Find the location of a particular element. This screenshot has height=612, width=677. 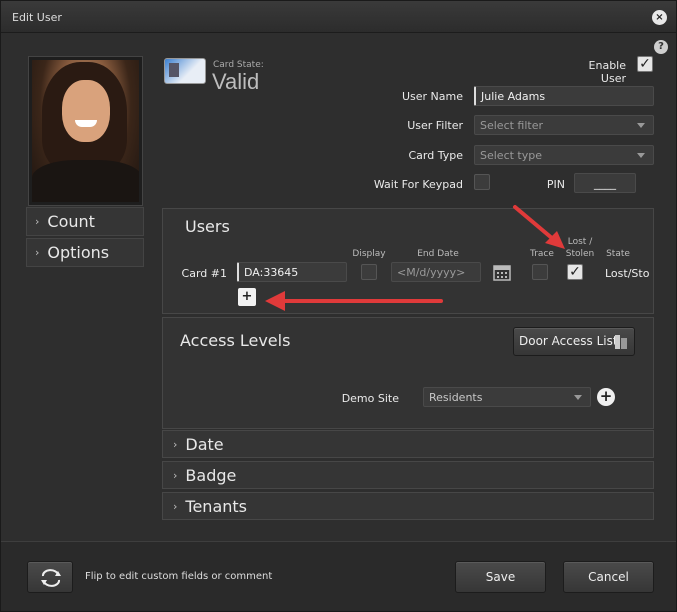

section-count: › Count is located at coordinates (85, 221).